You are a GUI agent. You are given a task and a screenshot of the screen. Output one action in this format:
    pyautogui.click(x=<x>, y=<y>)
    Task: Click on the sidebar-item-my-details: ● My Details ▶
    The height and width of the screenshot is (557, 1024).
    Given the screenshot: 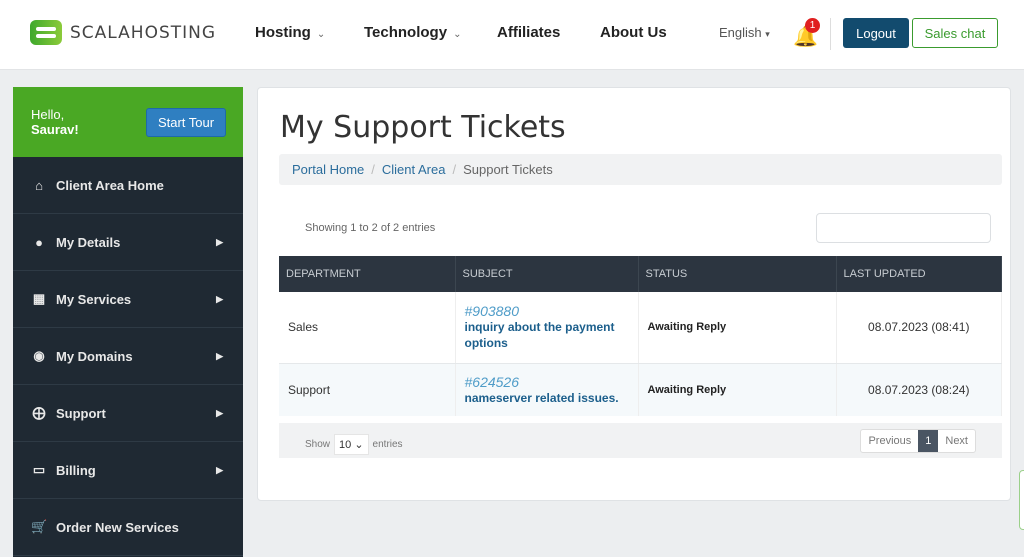 What is the action you would take?
    pyautogui.click(x=128, y=242)
    